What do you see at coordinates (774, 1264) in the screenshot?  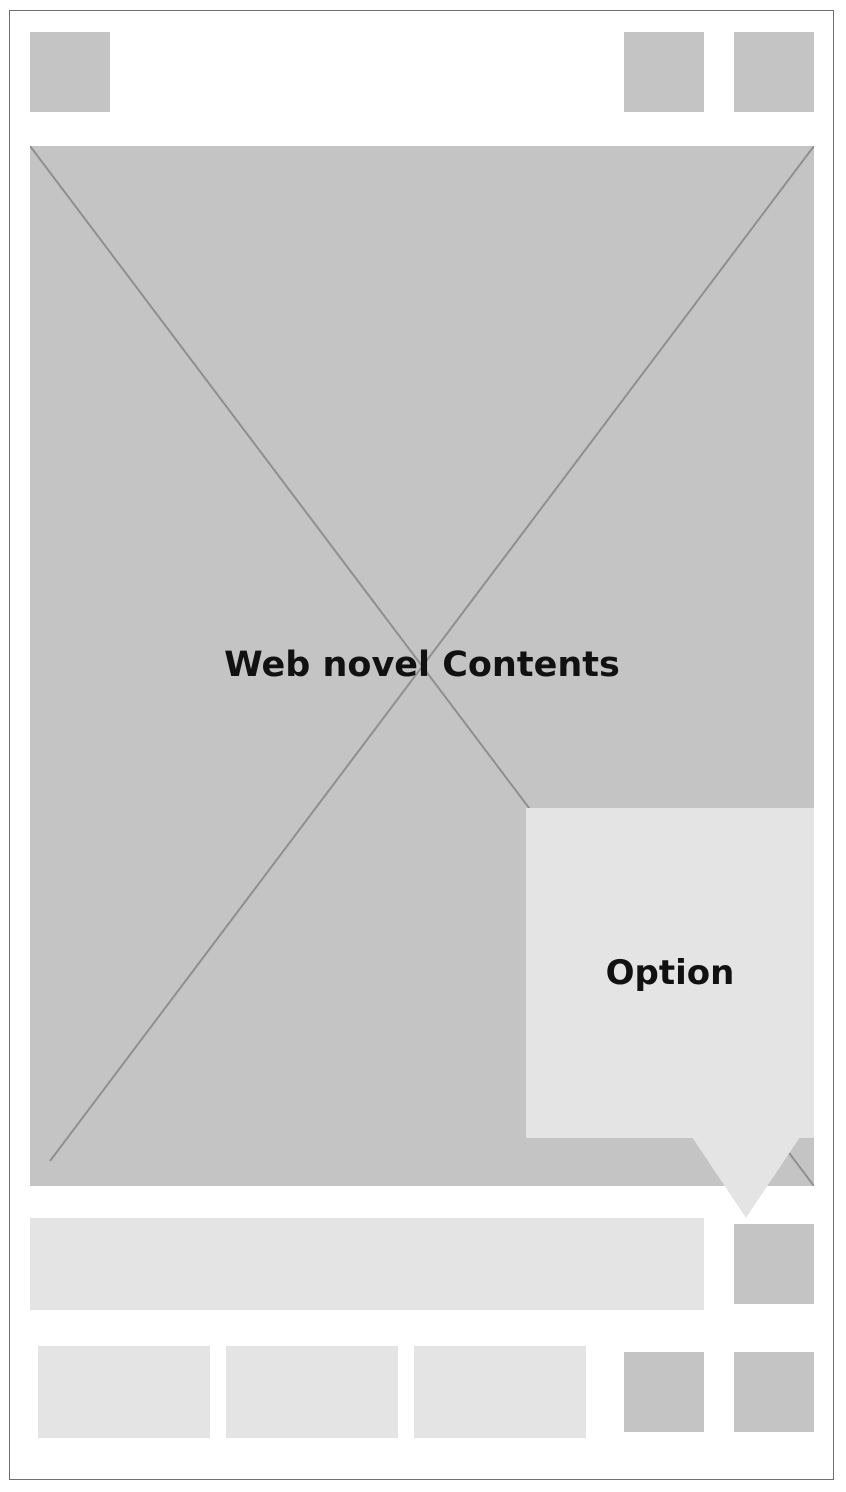 I see `option-button` at bounding box center [774, 1264].